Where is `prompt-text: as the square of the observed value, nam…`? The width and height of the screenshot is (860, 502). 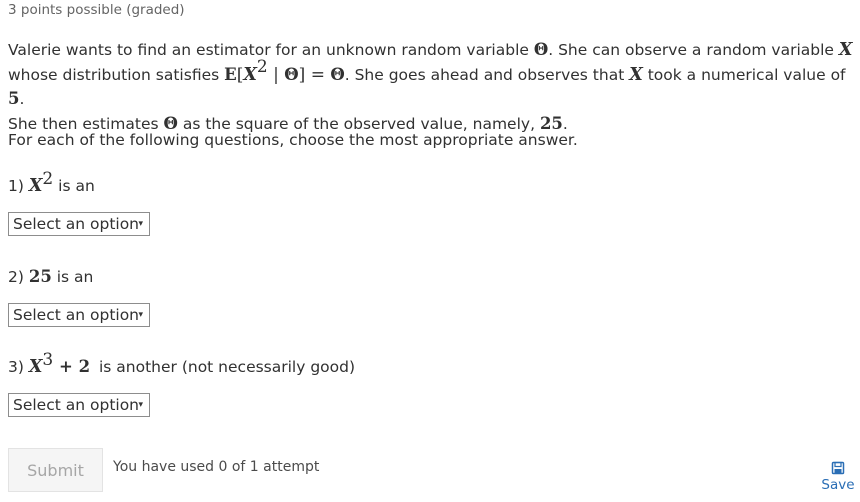
prompt-text: as the square of the observed value, nam… is located at coordinates (358, 123).